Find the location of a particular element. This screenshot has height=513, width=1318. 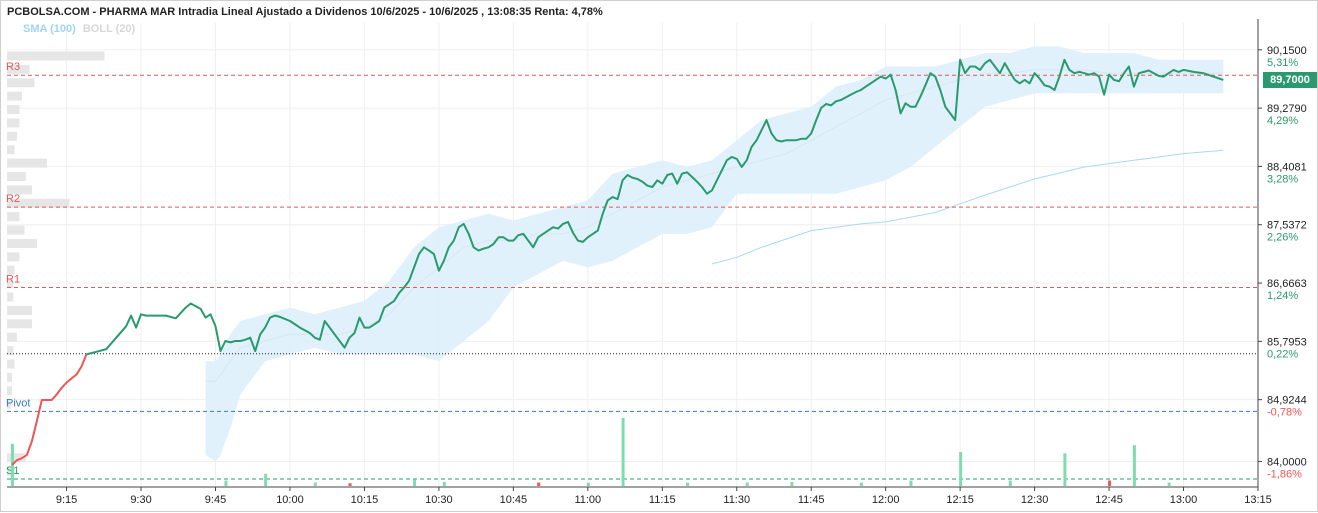

y-tick-label: 85,7953 is located at coordinates (1287, 342).